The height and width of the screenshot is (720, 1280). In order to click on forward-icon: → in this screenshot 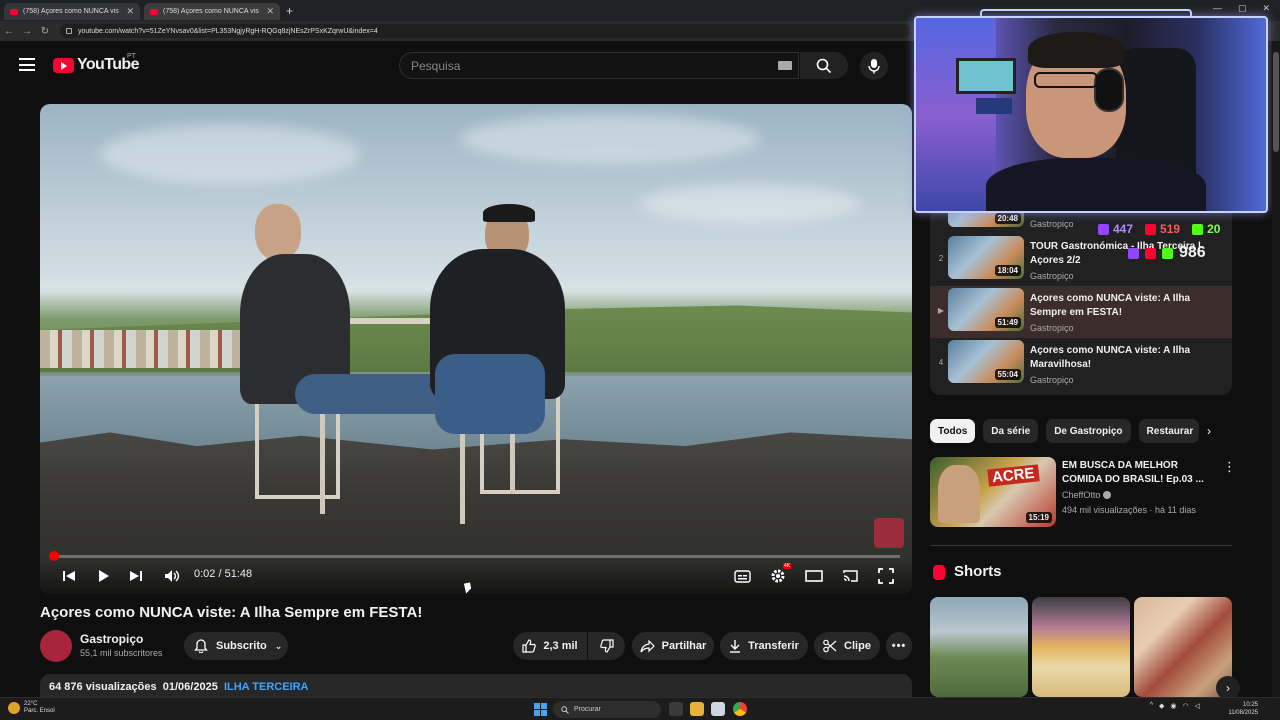, I will do `click(27, 31)`.